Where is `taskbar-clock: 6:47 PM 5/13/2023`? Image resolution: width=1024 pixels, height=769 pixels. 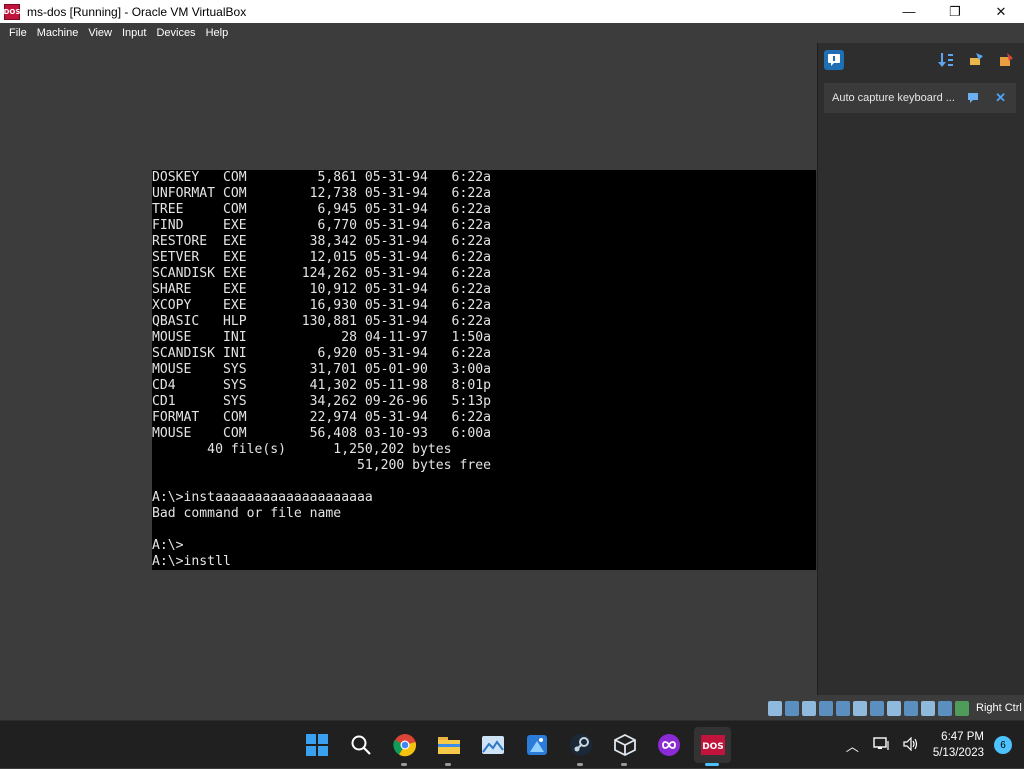 taskbar-clock: 6:47 PM 5/13/2023 is located at coordinates (958, 745).